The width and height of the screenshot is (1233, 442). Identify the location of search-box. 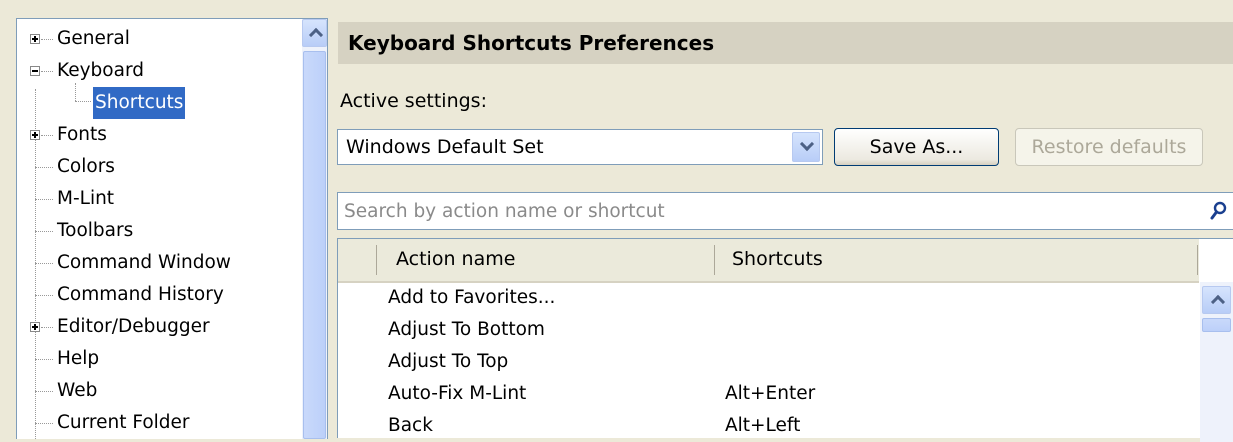
(785, 211).